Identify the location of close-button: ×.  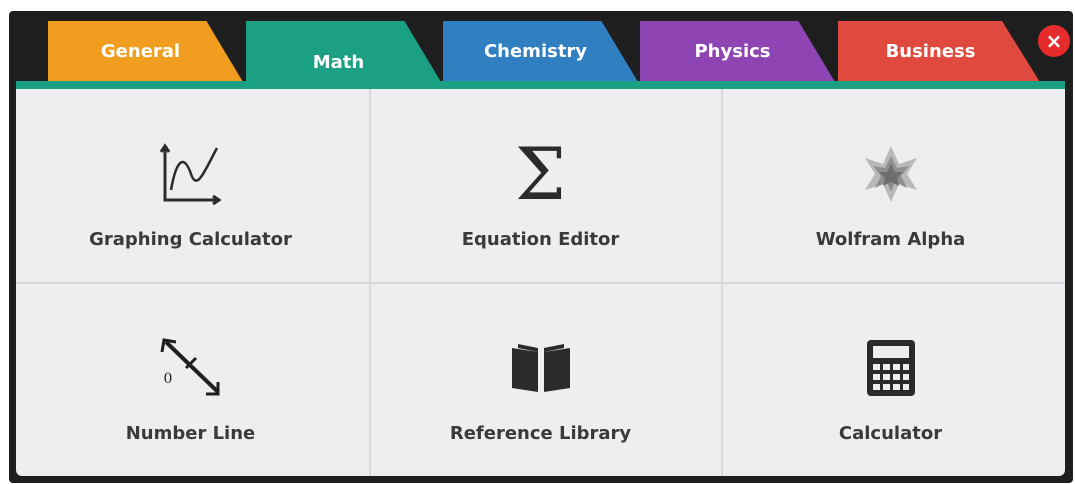
(1054, 41).